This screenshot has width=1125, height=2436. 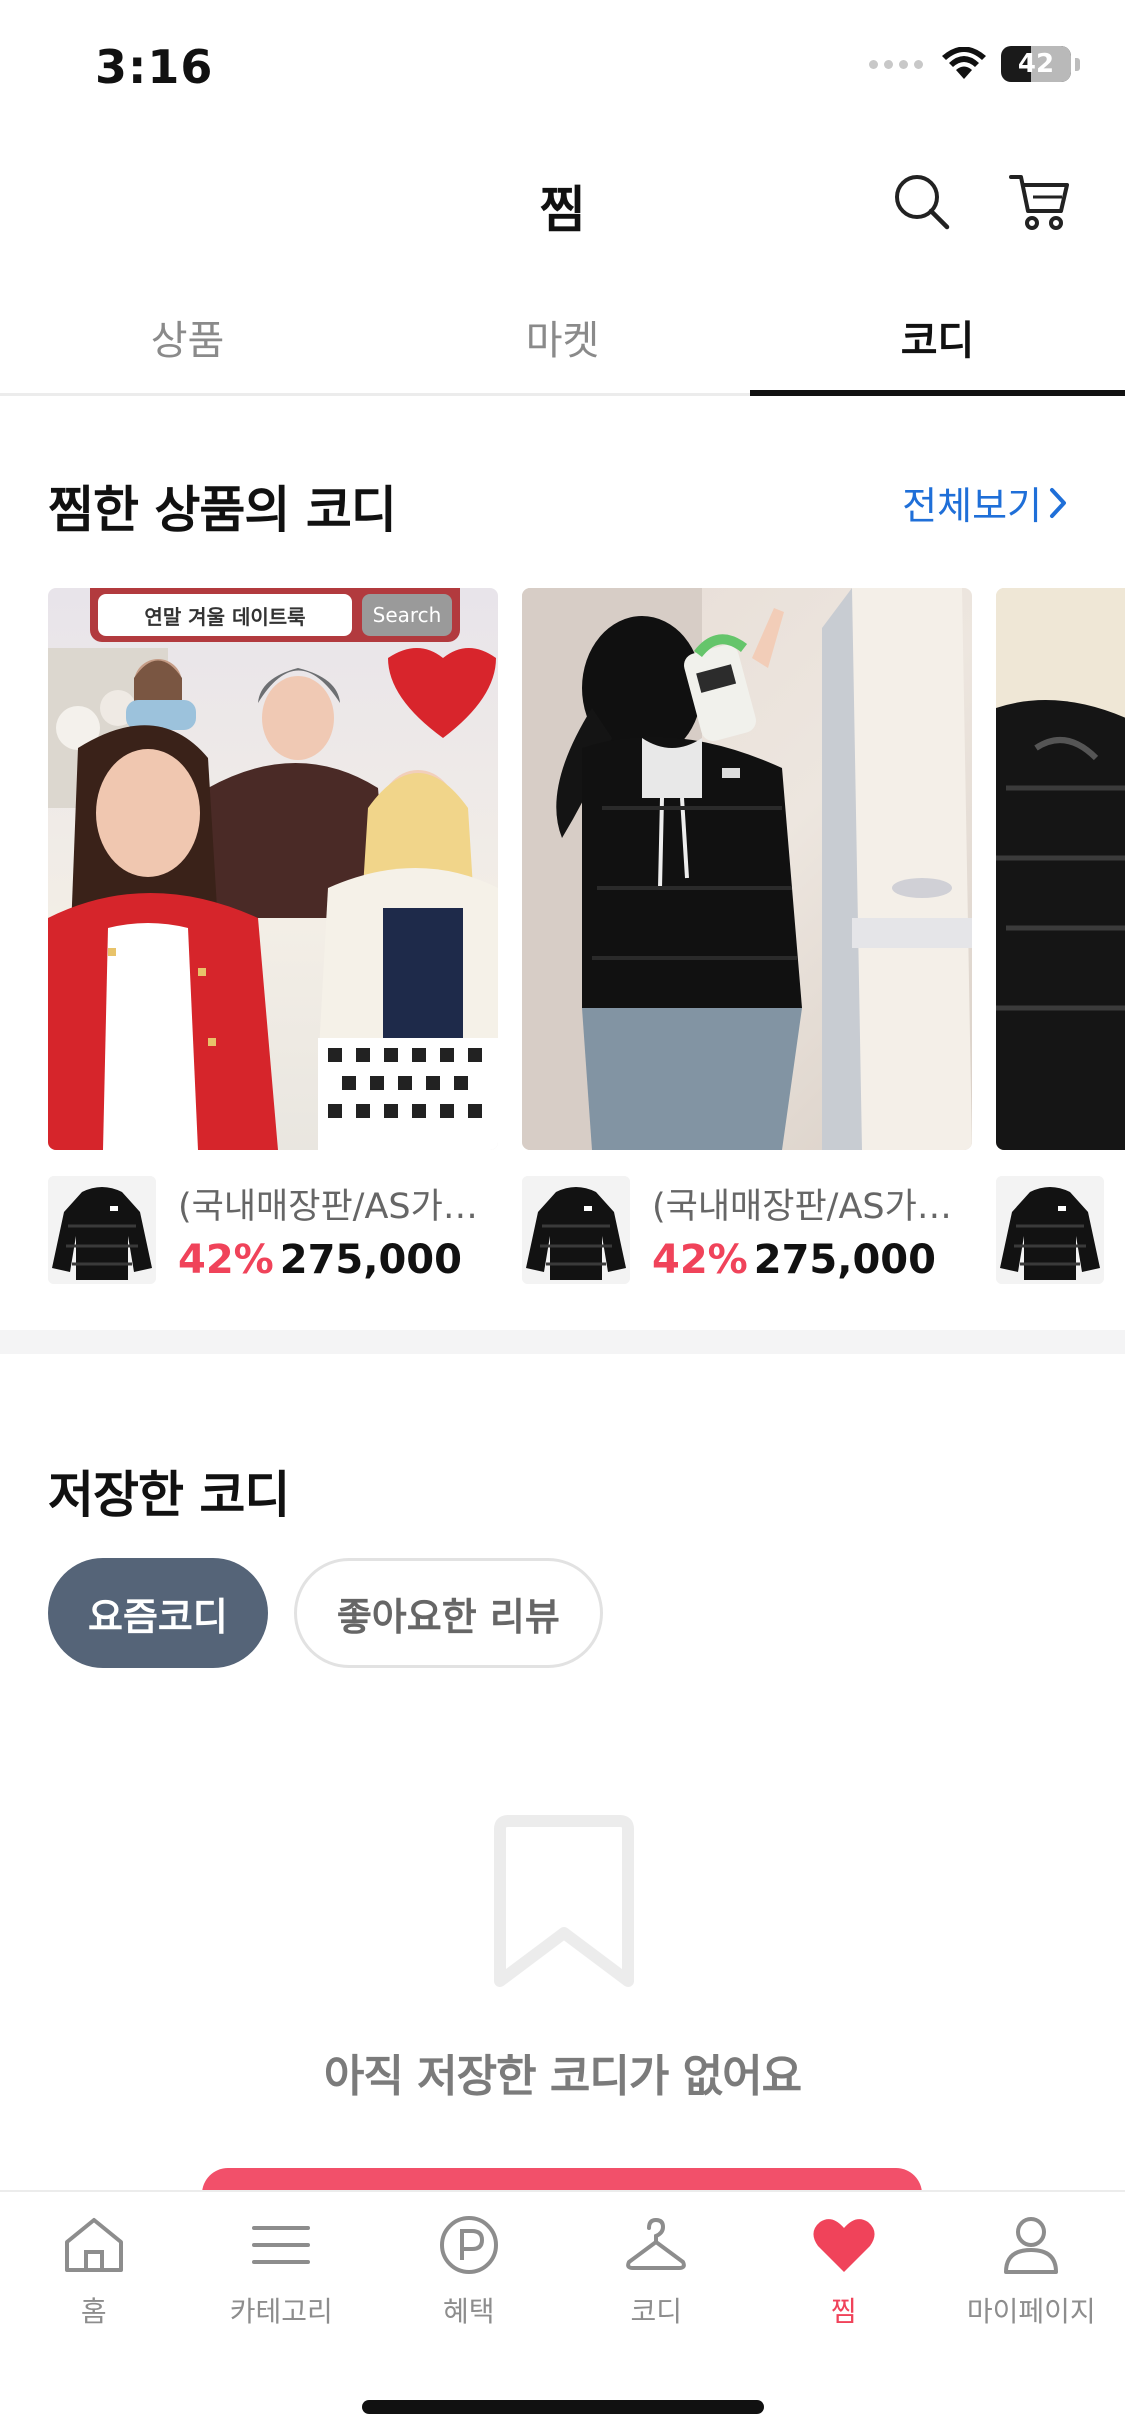 What do you see at coordinates (187, 336) in the screenshot?
I see `tab-products: 상품` at bounding box center [187, 336].